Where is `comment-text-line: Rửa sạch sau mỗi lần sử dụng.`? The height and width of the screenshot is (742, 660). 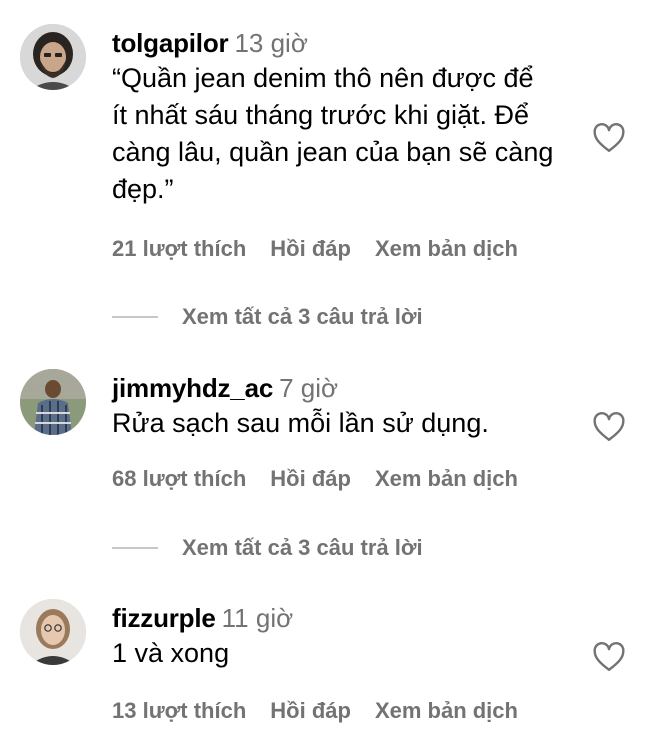 comment-text-line: Rửa sạch sau mỗi lần sử dụng. is located at coordinates (300, 423).